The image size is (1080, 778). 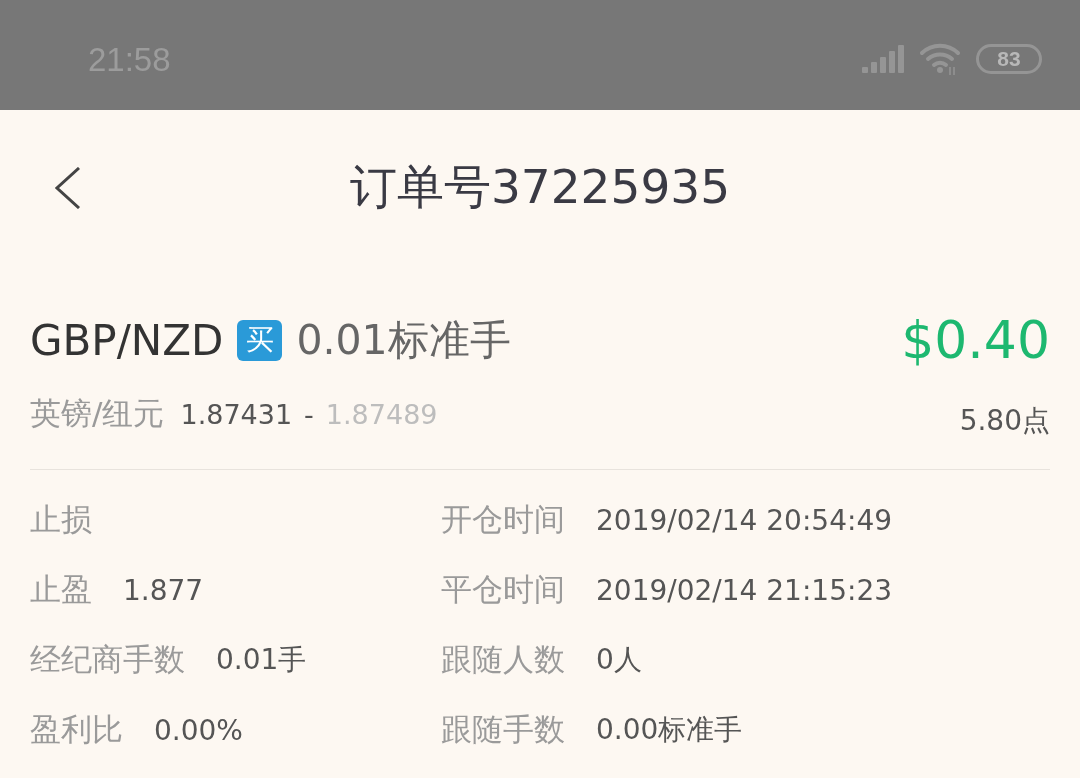 I want to click on detail-label: 盈利比, so click(x=76, y=729).